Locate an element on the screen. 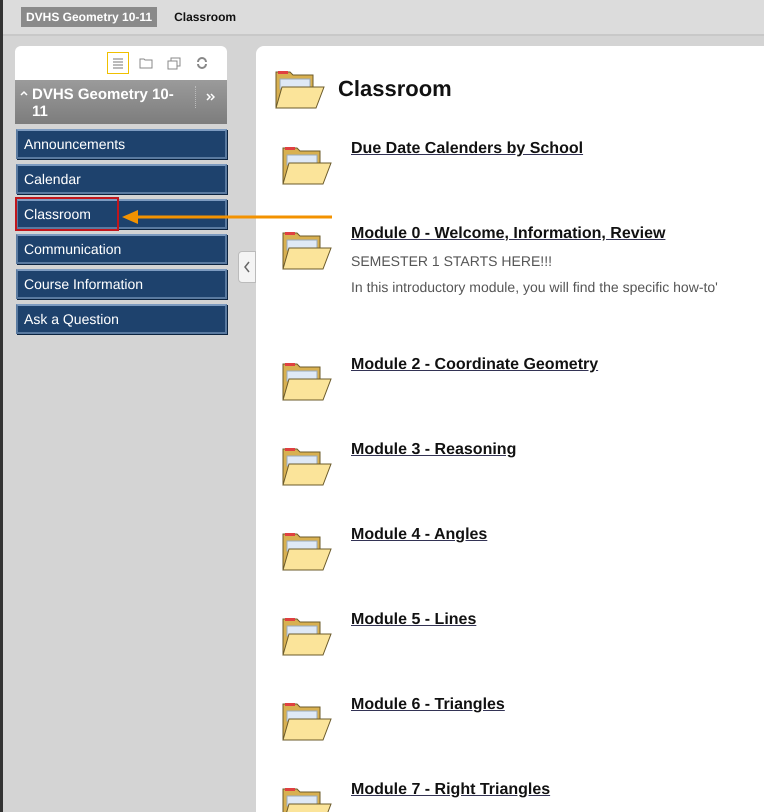  menu-item: Classroom is located at coordinates (121, 214).